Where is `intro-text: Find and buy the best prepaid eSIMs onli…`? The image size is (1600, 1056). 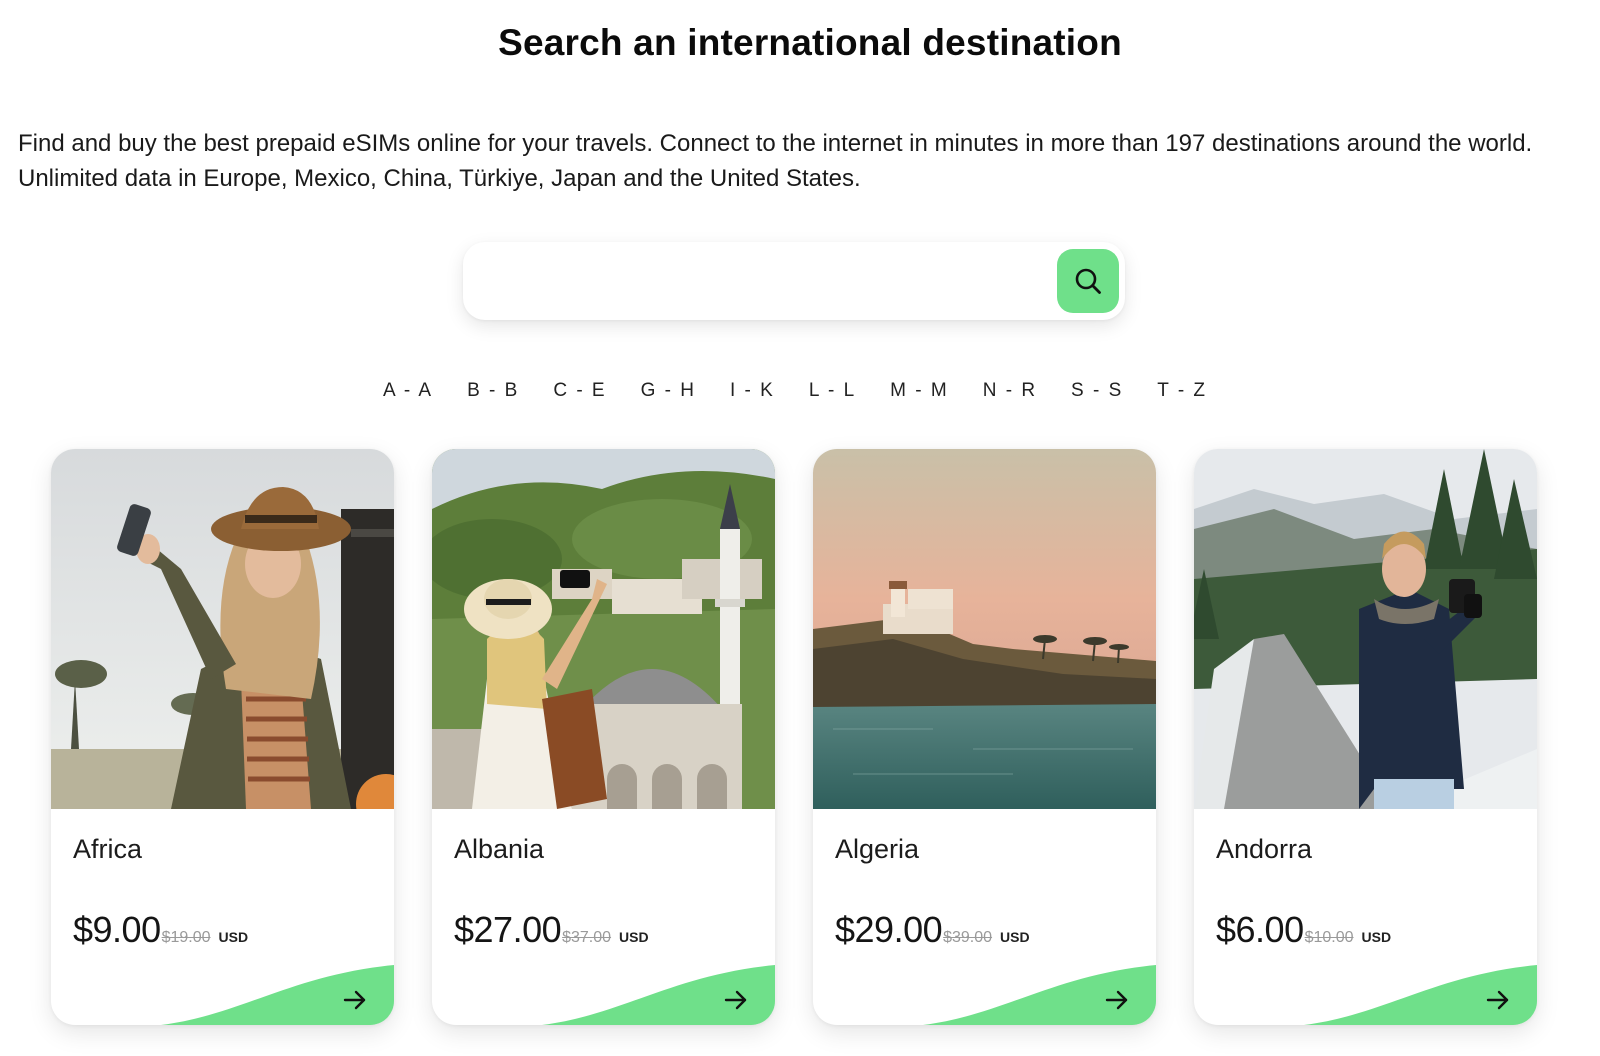
intro-text: Find and buy the best prepaid eSIMs onli… is located at coordinates (775, 161).